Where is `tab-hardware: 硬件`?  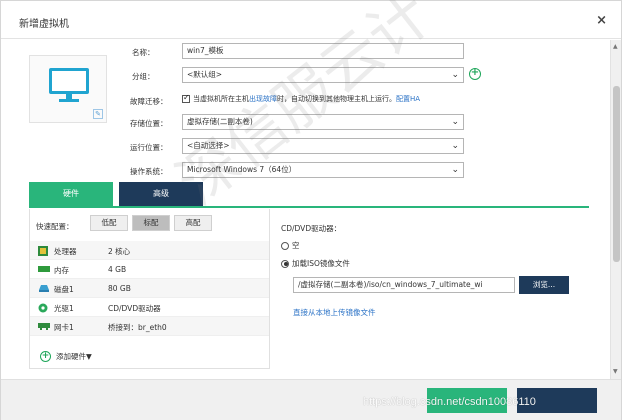
tab-hardware: 硬件 is located at coordinates (71, 194).